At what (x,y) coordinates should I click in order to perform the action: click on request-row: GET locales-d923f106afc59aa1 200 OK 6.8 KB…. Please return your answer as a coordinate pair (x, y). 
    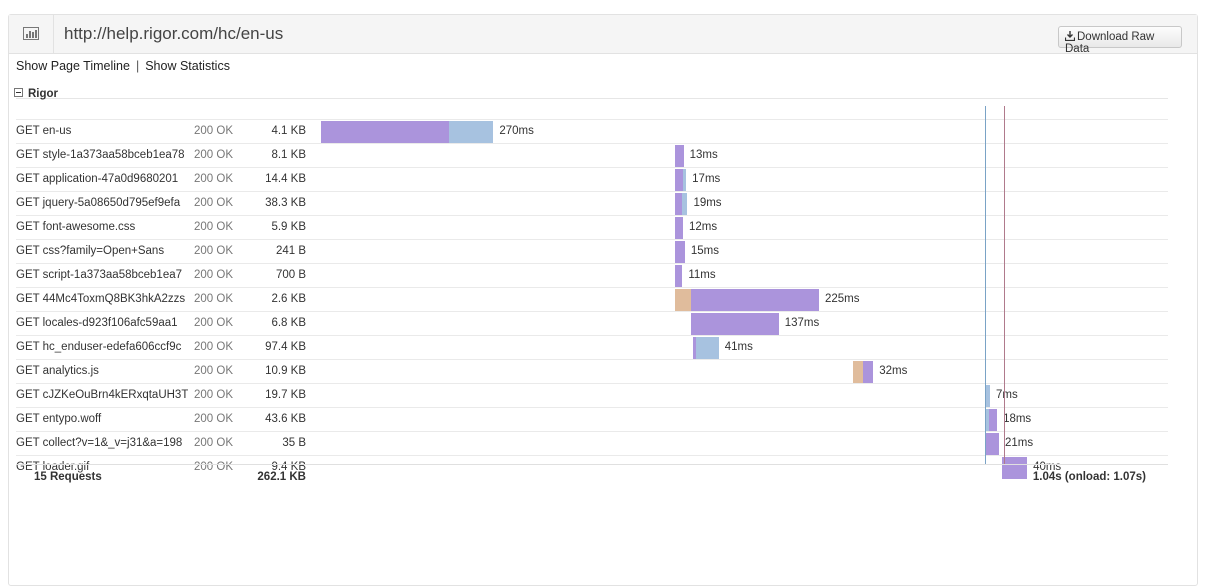
    Looking at the image, I should click on (592, 323).